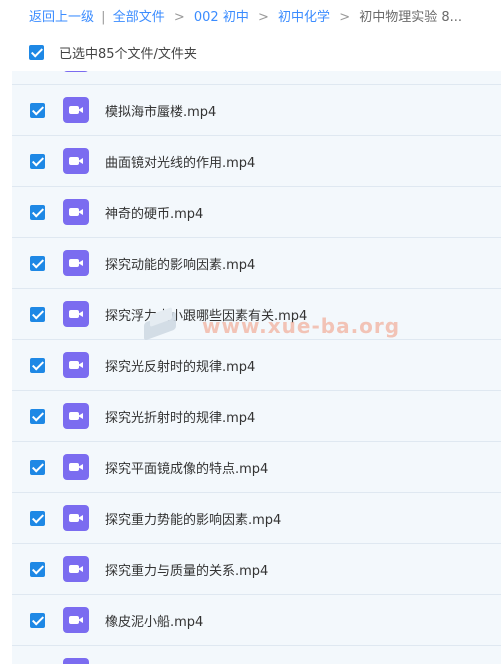  What do you see at coordinates (139, 17) in the screenshot?
I see `breadcrumb-all-files: 全部文件` at bounding box center [139, 17].